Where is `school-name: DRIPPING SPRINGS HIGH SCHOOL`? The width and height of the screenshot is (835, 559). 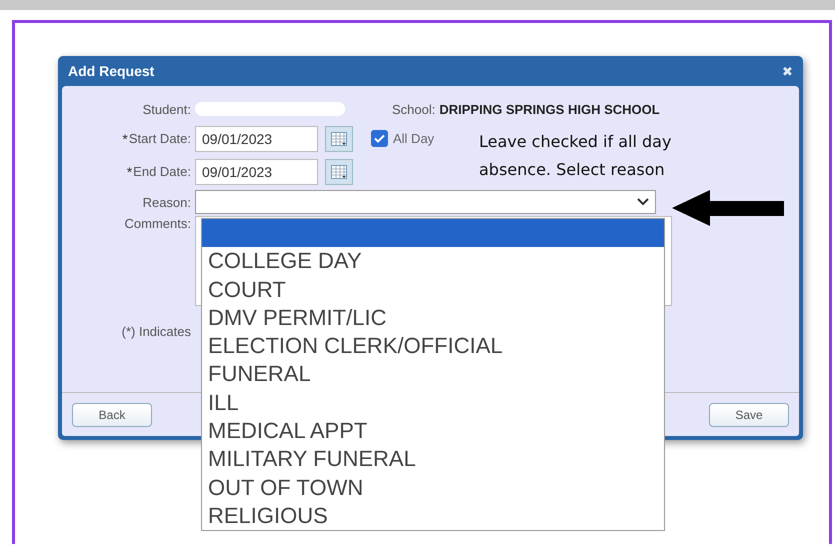
school-name: DRIPPING SPRINGS HIGH SCHOOL is located at coordinates (549, 109).